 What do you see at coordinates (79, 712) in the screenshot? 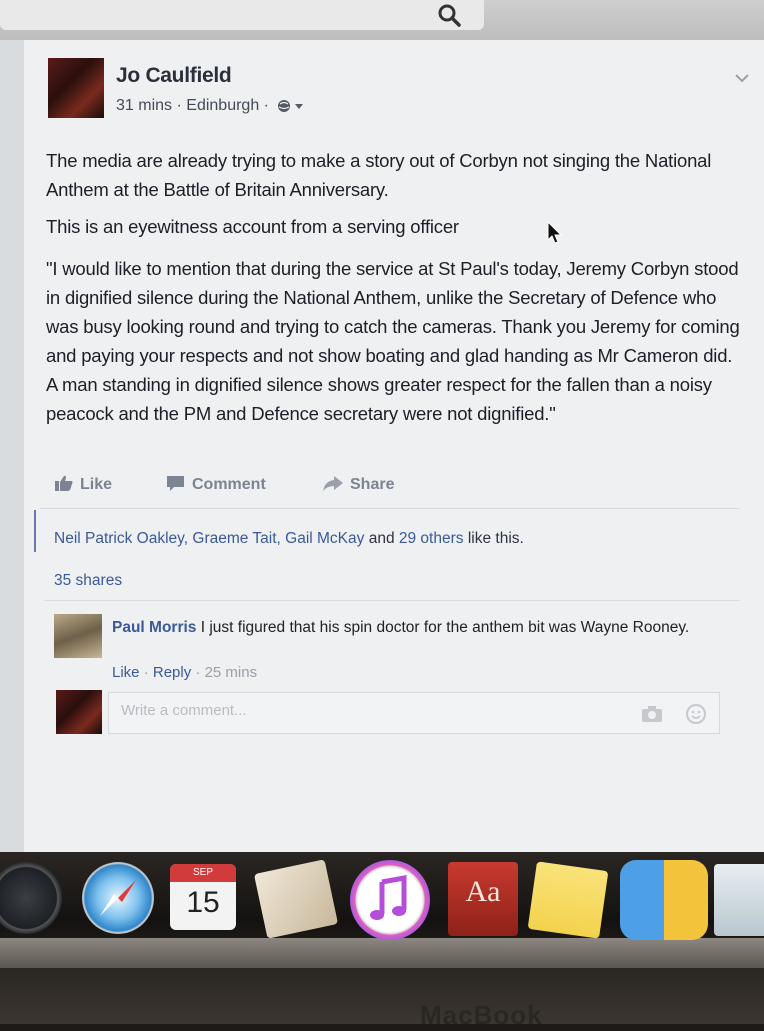
I see `my-avatar` at bounding box center [79, 712].